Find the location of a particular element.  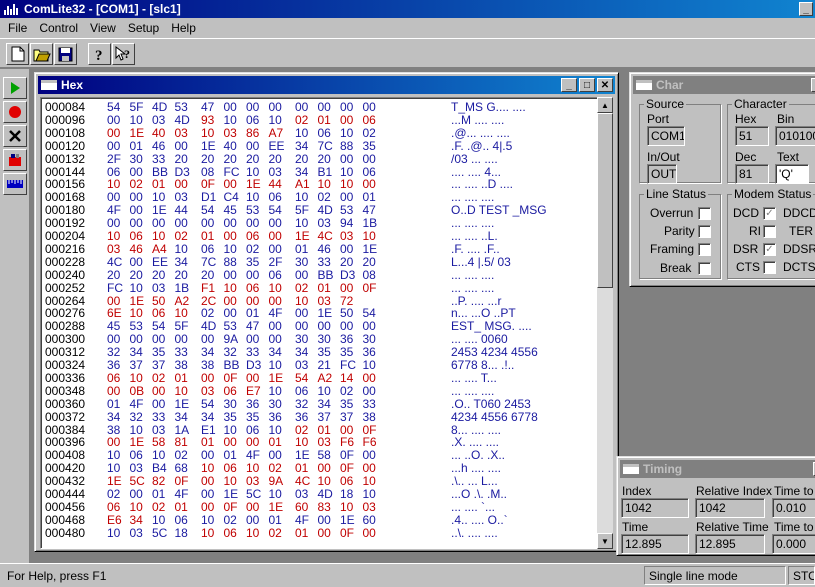

hex-byte: F1 is located at coordinates (208, 287).